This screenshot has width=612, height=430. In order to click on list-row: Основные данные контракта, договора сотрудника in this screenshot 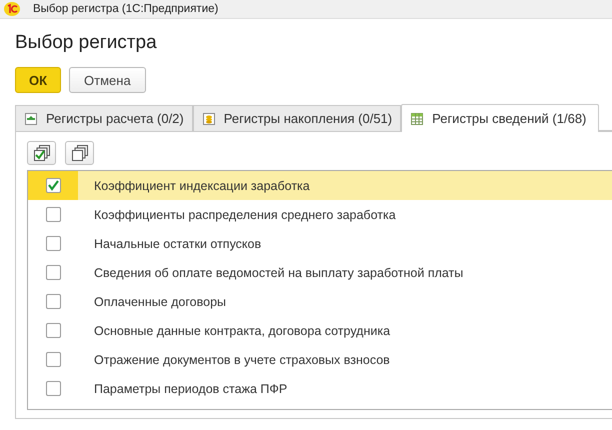, I will do `click(320, 330)`.